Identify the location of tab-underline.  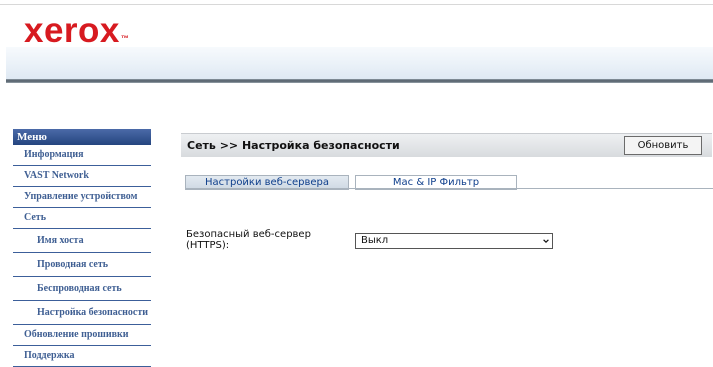
(449, 188).